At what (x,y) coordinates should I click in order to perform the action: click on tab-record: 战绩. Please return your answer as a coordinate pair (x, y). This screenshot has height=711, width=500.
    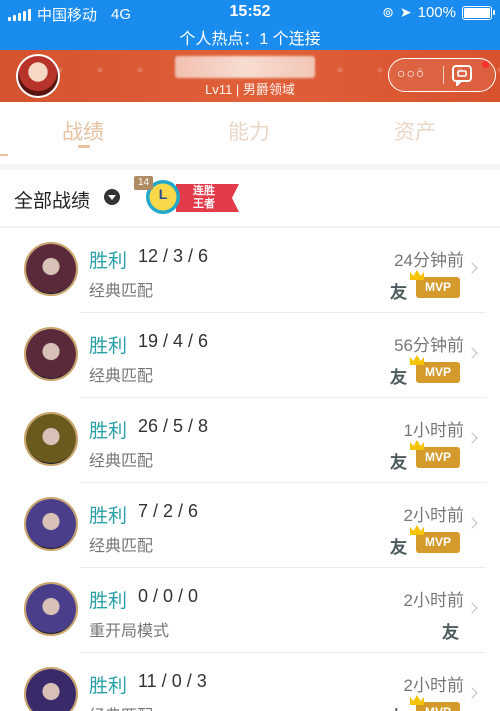
    Looking at the image, I should click on (83, 131).